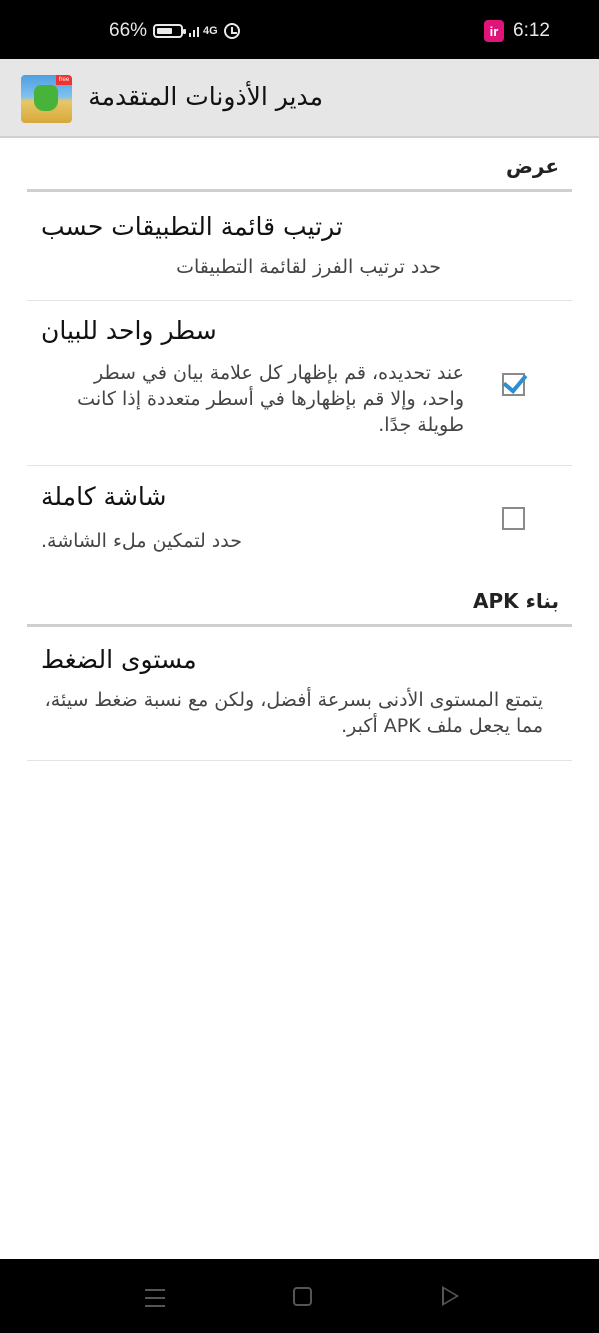  Describe the element at coordinates (210, 30) in the screenshot. I see `network-type: 4G` at that location.